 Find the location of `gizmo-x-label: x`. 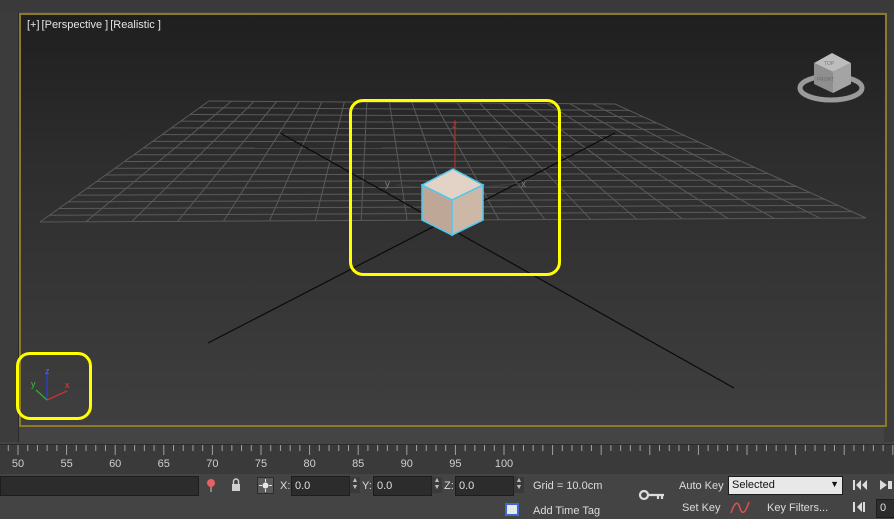

gizmo-x-label: x is located at coordinates (523, 184).